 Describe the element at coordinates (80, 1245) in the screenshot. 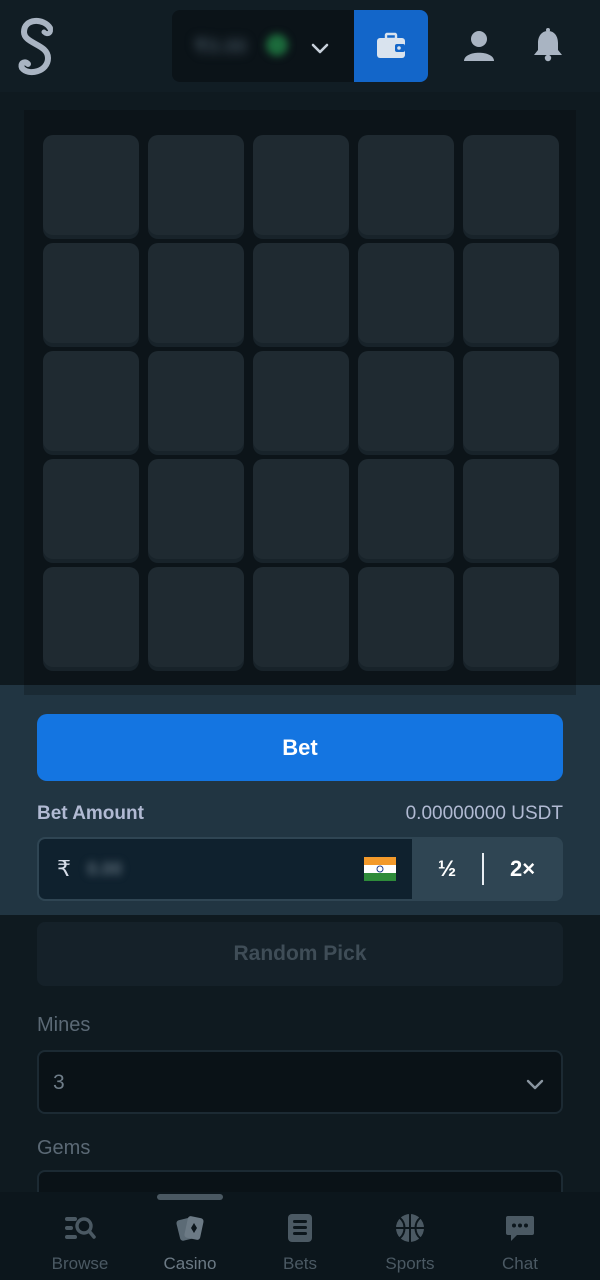

I see `nav-browse: Browse` at that location.